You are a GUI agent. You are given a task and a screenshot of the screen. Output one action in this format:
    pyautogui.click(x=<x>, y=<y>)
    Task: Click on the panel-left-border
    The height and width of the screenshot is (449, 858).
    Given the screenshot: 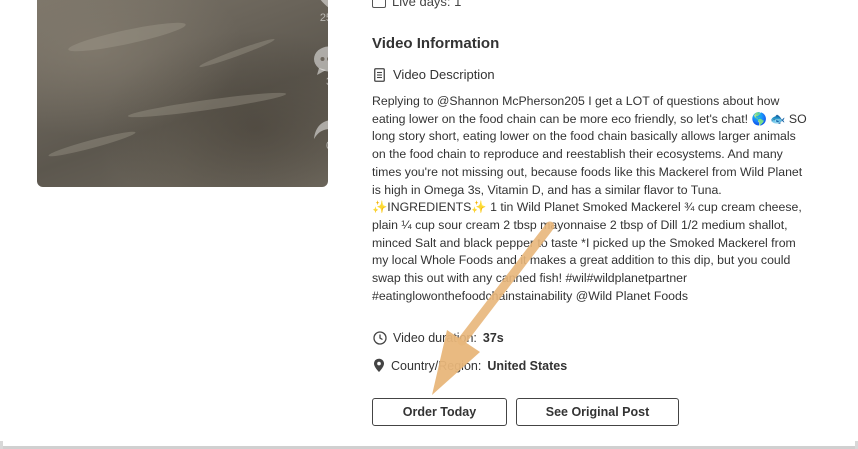 What is the action you would take?
    pyautogui.click(x=1, y=445)
    